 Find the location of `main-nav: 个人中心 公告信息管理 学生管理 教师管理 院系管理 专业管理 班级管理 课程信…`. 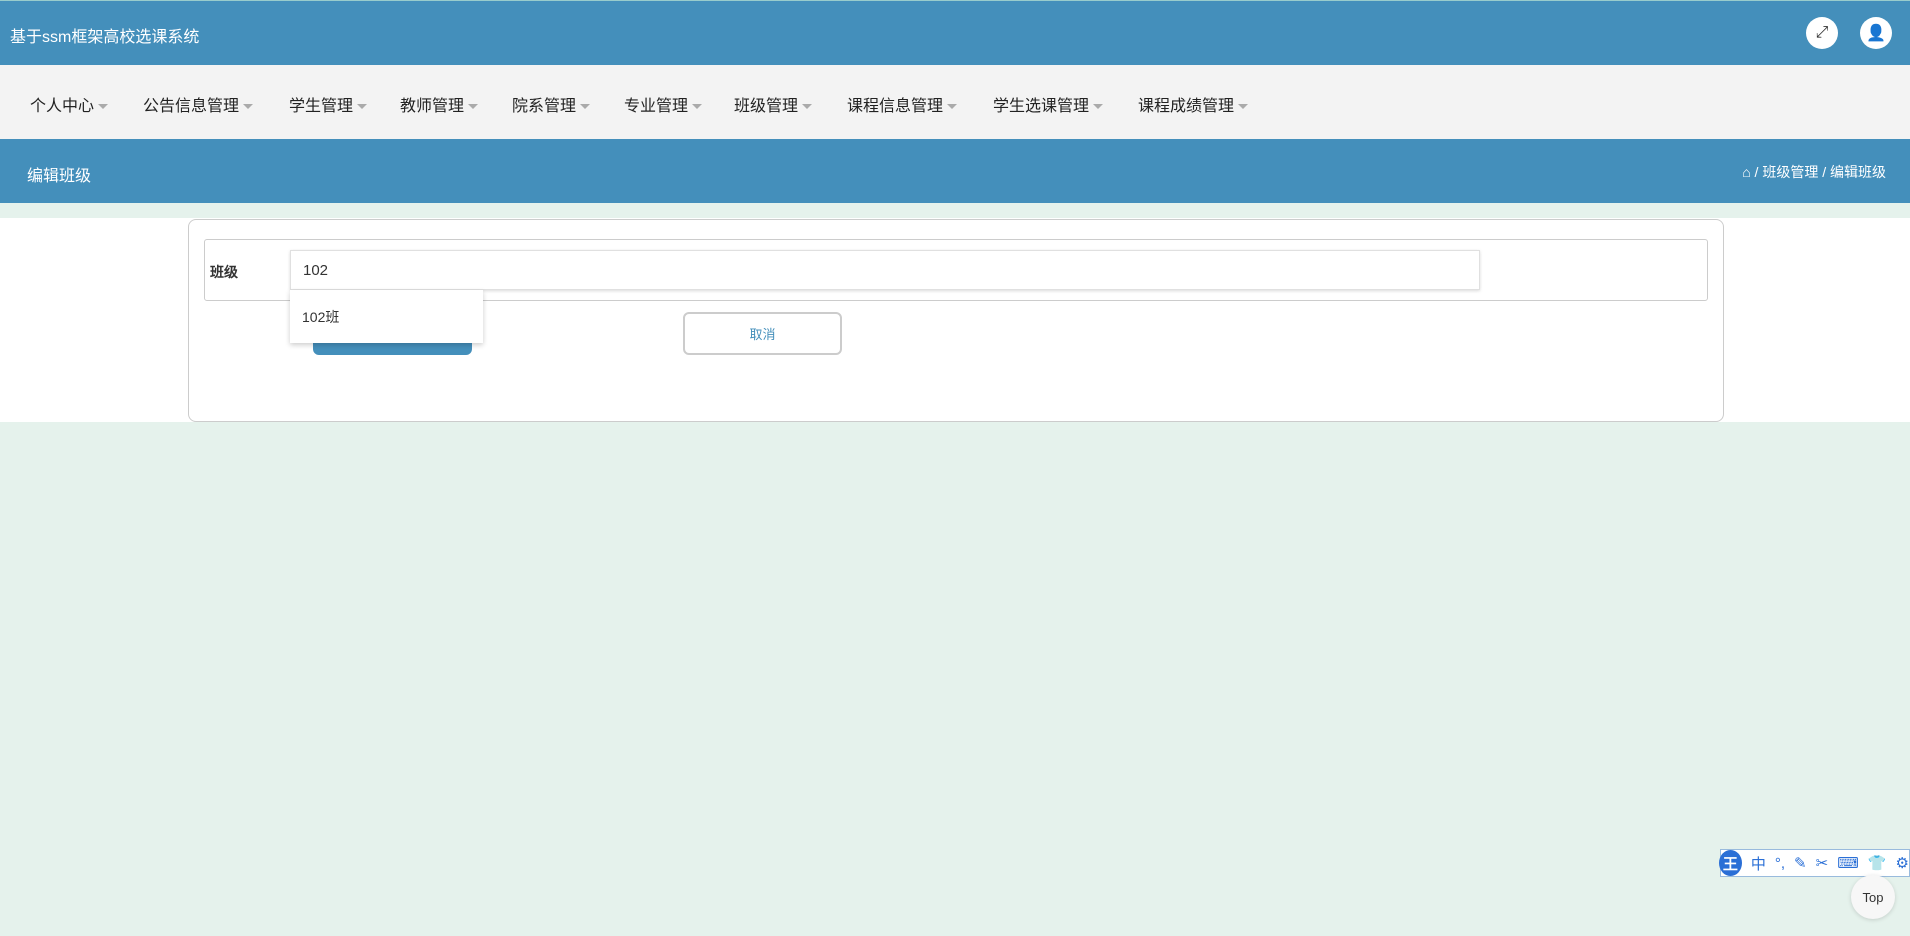

main-nav: 个人中心 公告信息管理 学生管理 教师管理 院系管理 专业管理 班级管理 课程信… is located at coordinates (955, 102).